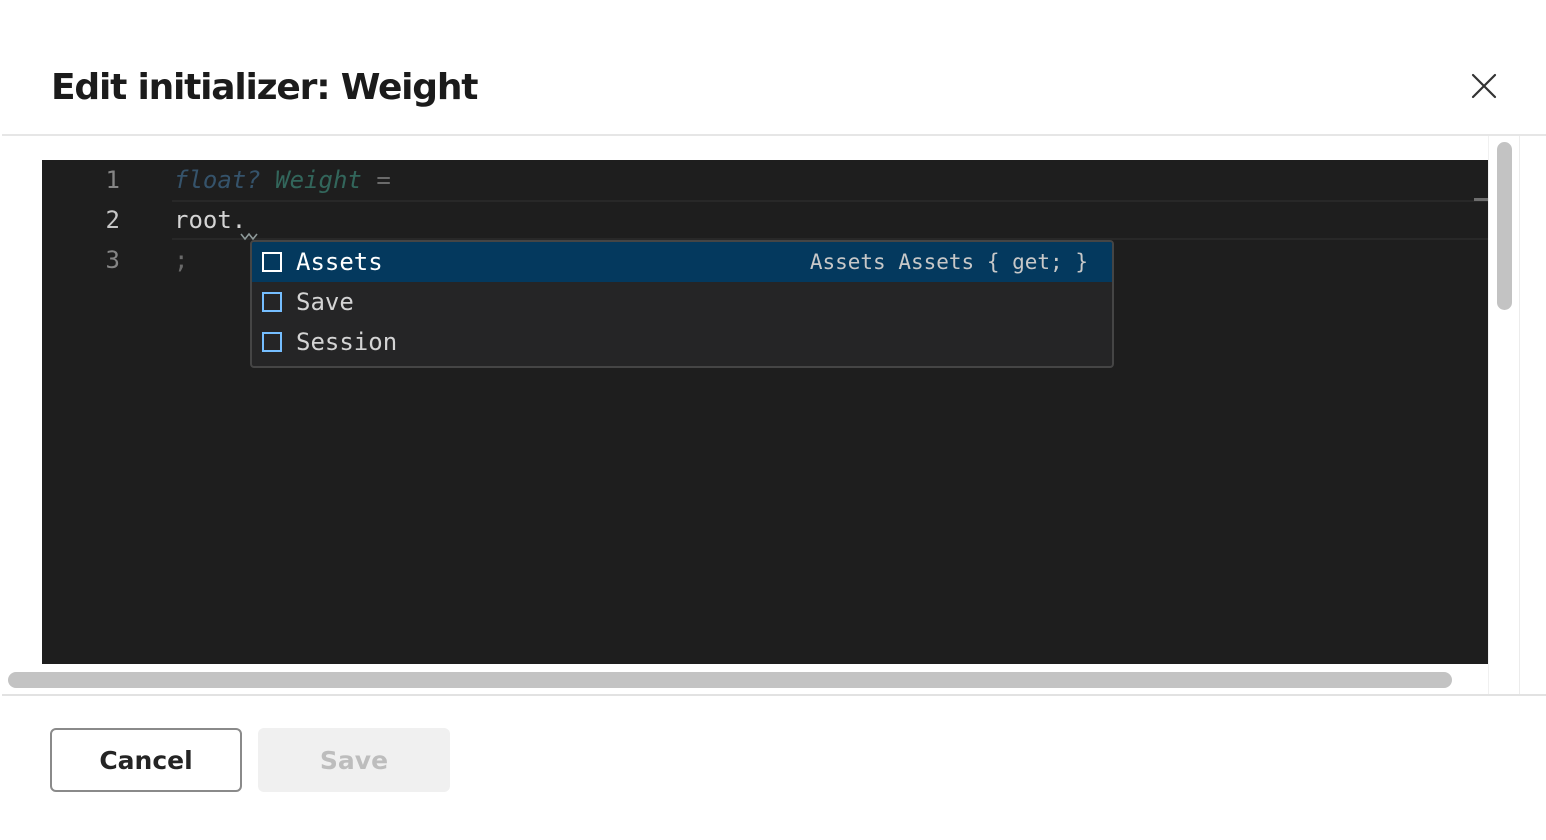 This screenshot has width=1546, height=840. Describe the element at coordinates (774, 135) in the screenshot. I see `header-divider` at that location.